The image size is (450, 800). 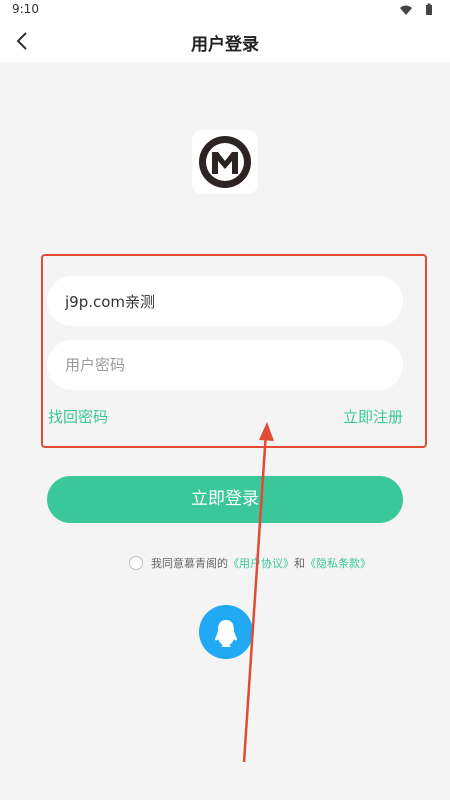 What do you see at coordinates (136, 563) in the screenshot?
I see `agreement-checkbox` at bounding box center [136, 563].